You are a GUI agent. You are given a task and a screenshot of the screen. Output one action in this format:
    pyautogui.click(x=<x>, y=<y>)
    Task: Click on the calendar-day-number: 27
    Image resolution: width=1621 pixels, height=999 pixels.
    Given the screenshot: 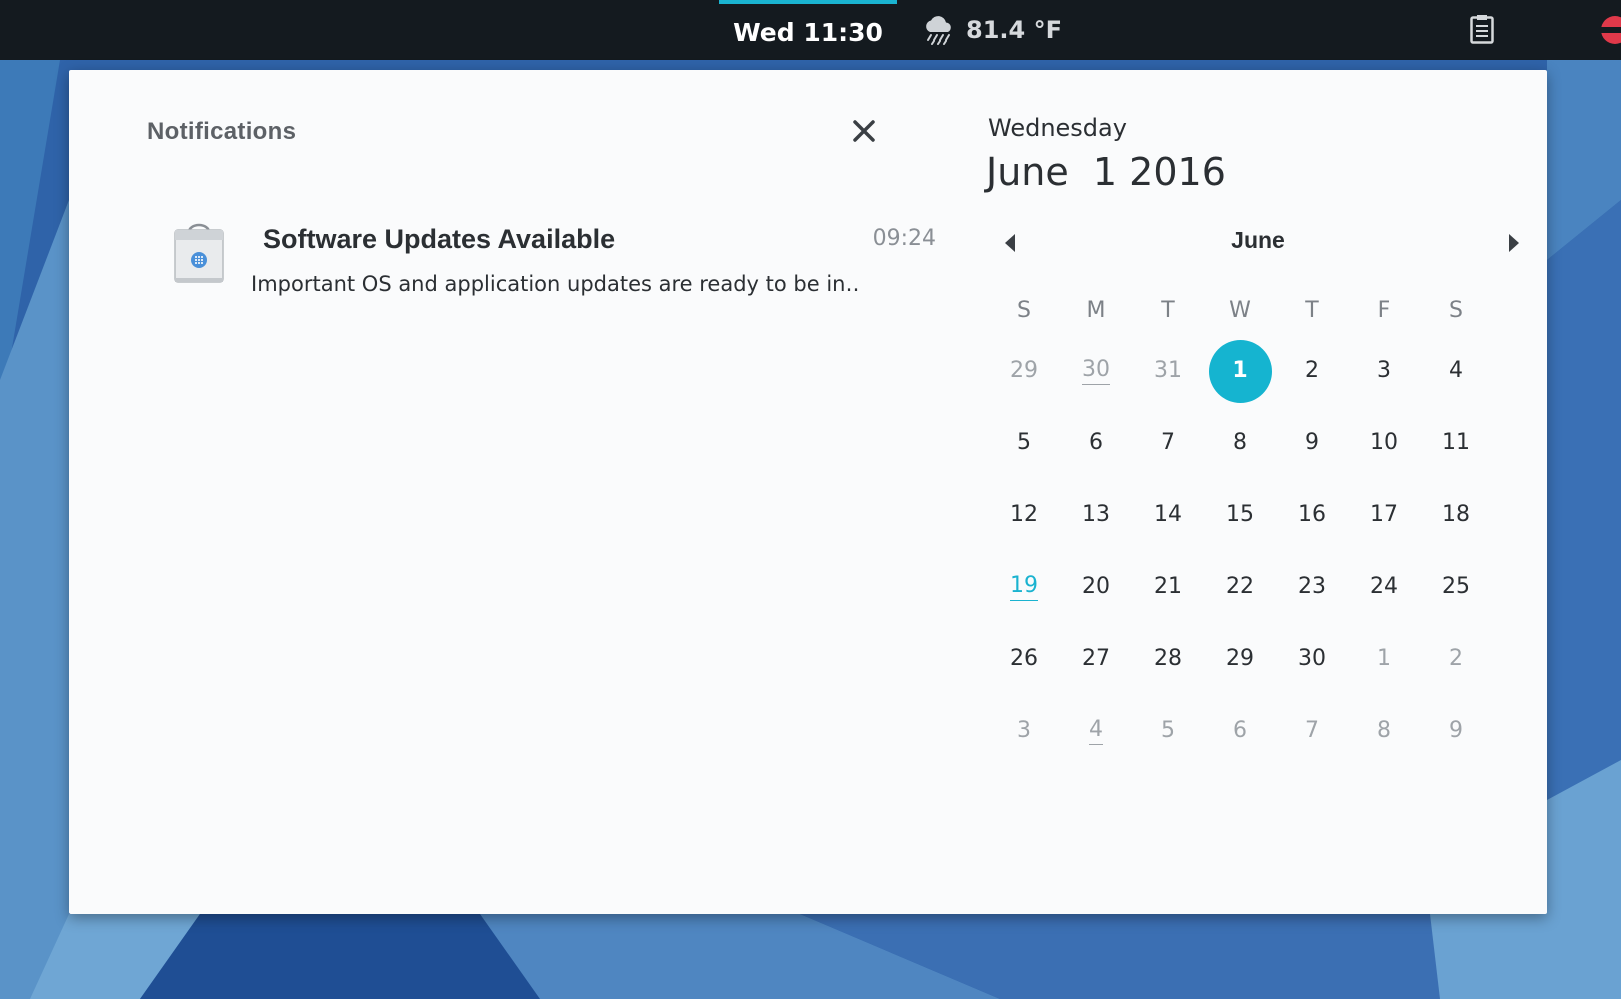 What is the action you would take?
    pyautogui.click(x=1096, y=658)
    